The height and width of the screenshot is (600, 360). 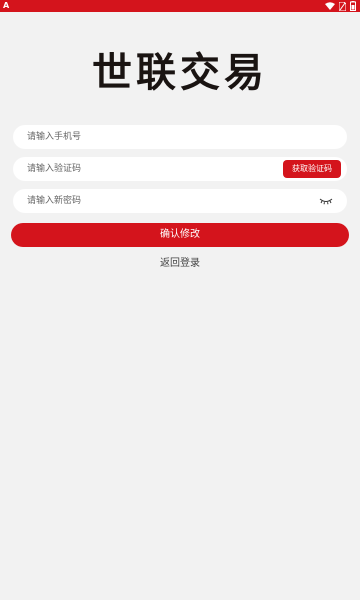 What do you see at coordinates (353, 6) in the screenshot?
I see `battery-icon` at bounding box center [353, 6].